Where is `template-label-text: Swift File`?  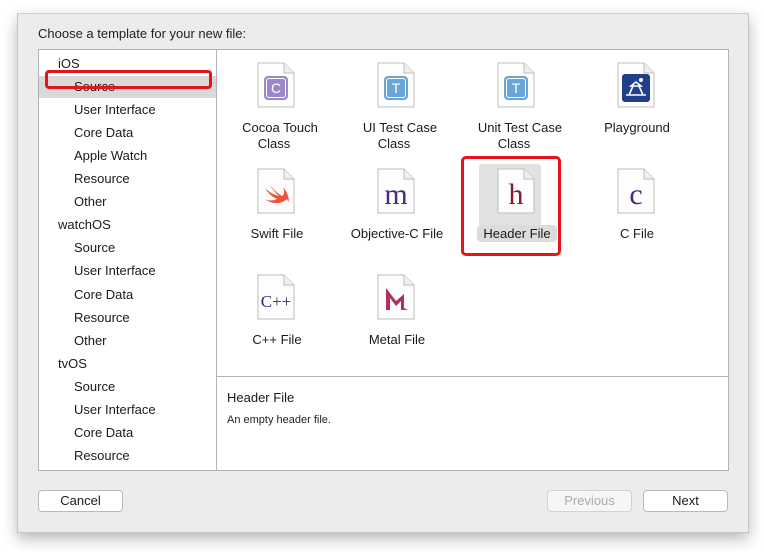 template-label-text: Swift File is located at coordinates (277, 233).